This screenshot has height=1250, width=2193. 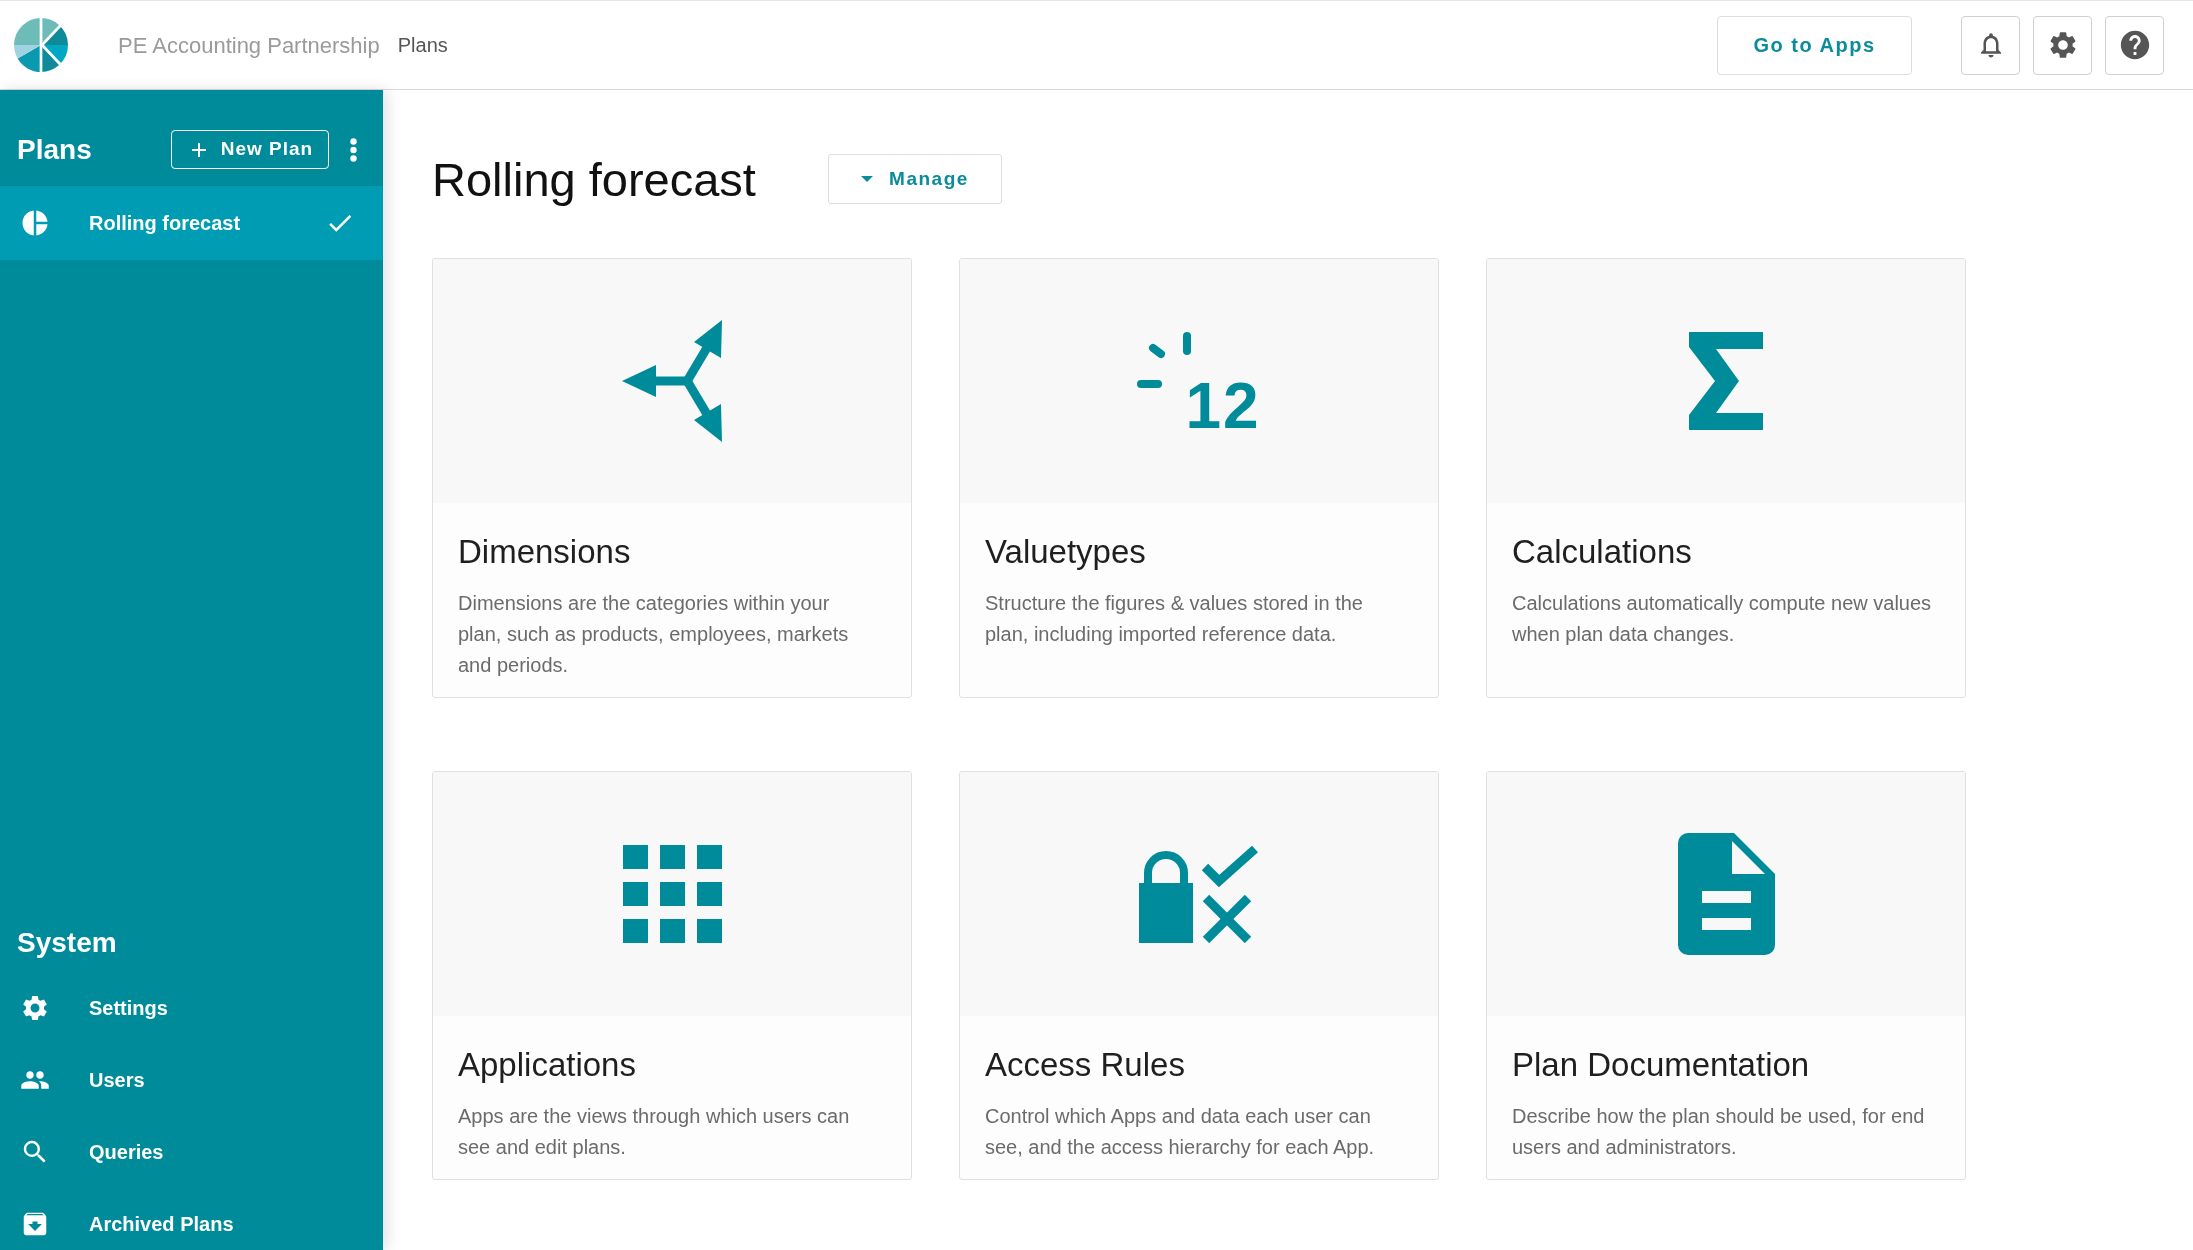 I want to click on feature-card: Dimensions Dimensions are the categories within your plan, such as products, employees, markets and periods., so click(x=672, y=478).